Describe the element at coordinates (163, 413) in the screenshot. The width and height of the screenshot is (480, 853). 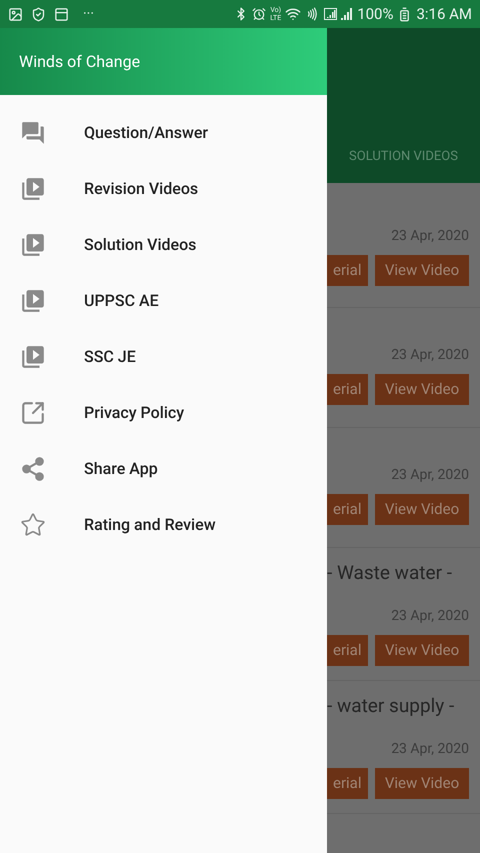
I see `drawer-item: Privacy Policy` at that location.